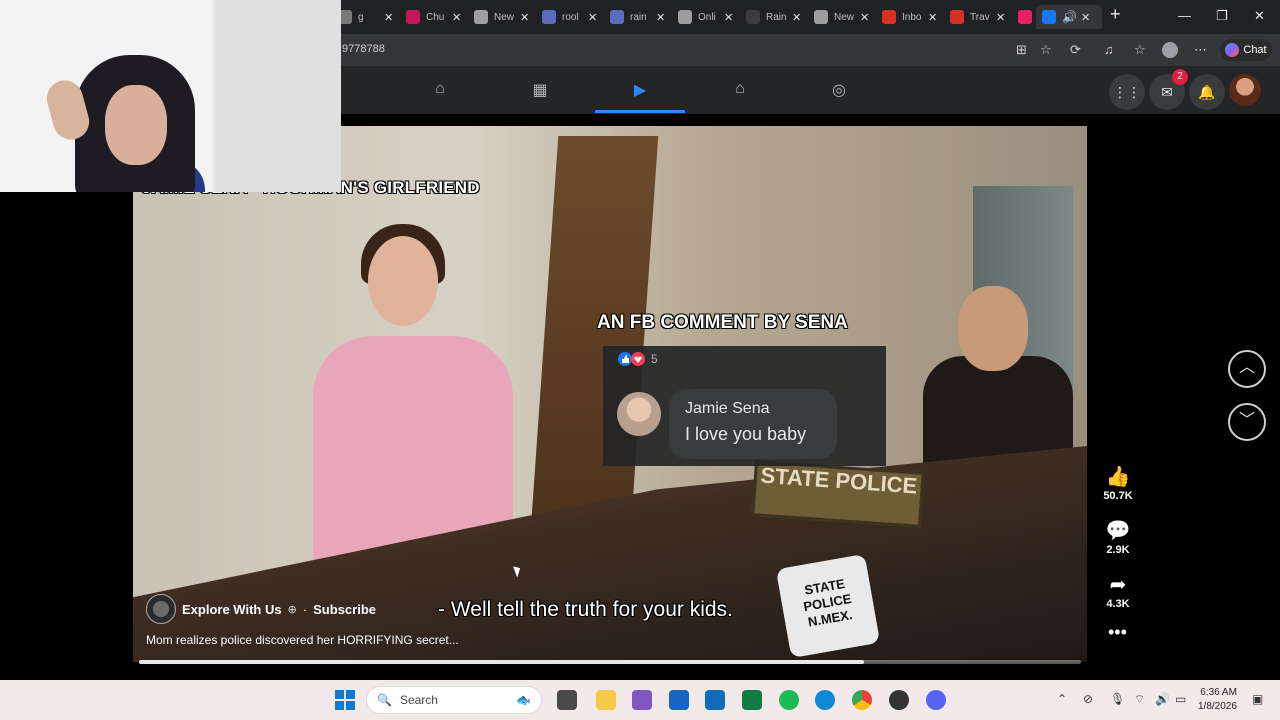 This screenshot has height=720, width=1280. I want to click on reels-video-icon: ▶, so click(640, 90).